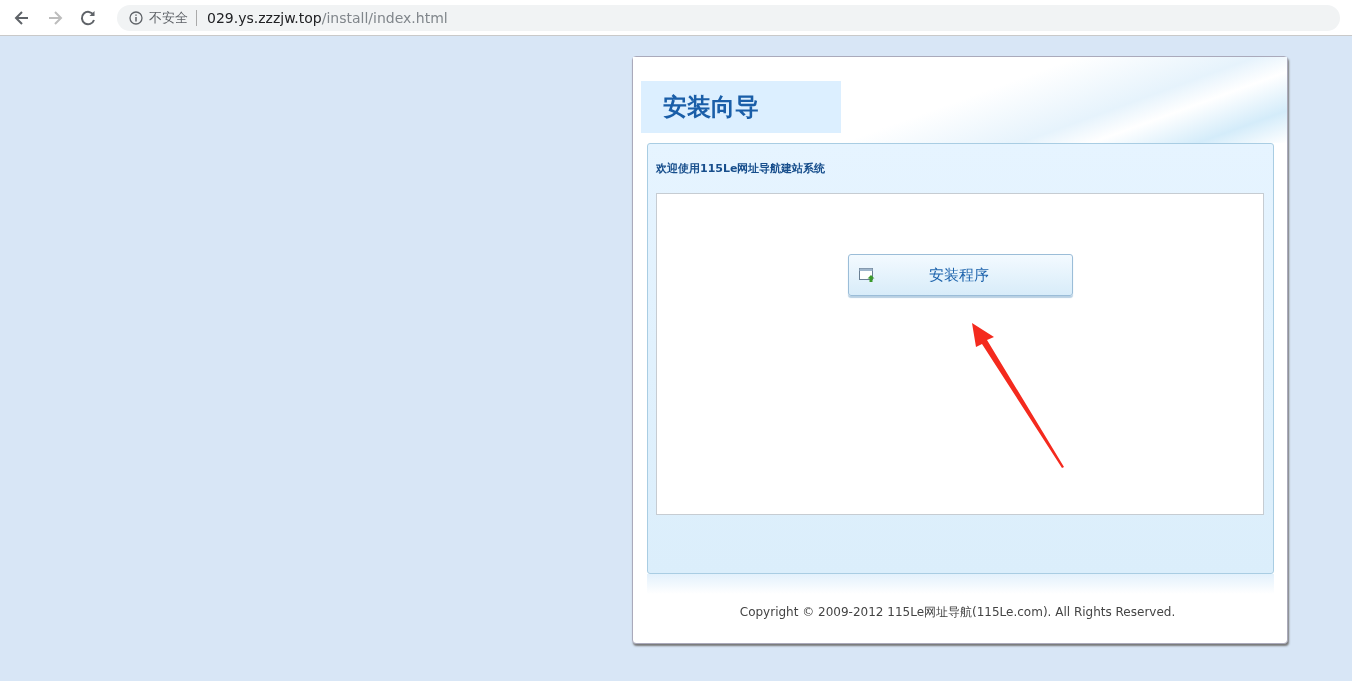 This screenshot has height=681, width=1352. I want to click on window-icon, so click(866, 275).